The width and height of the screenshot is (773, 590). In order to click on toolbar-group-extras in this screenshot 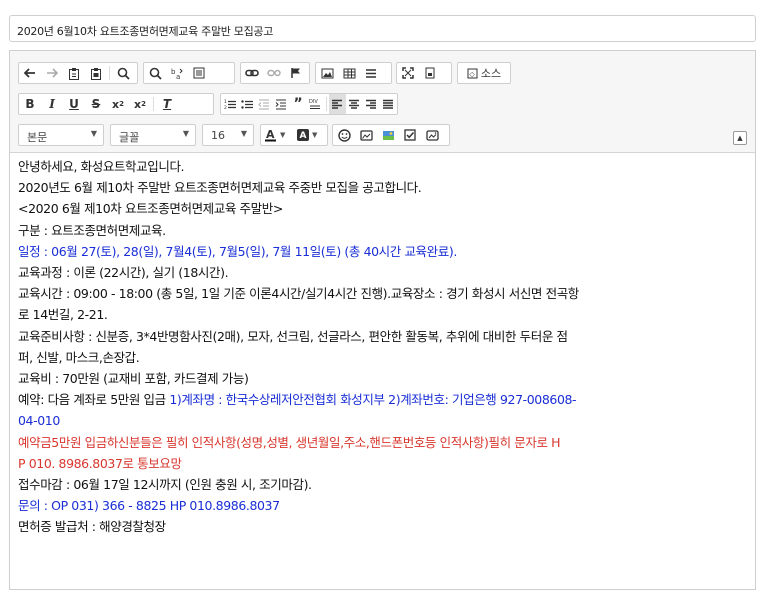, I will do `click(391, 135)`.